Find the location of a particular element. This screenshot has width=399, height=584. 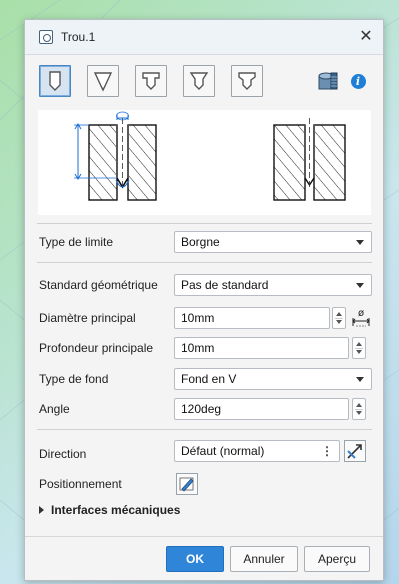

tapered-hole-button is located at coordinates (103, 81).